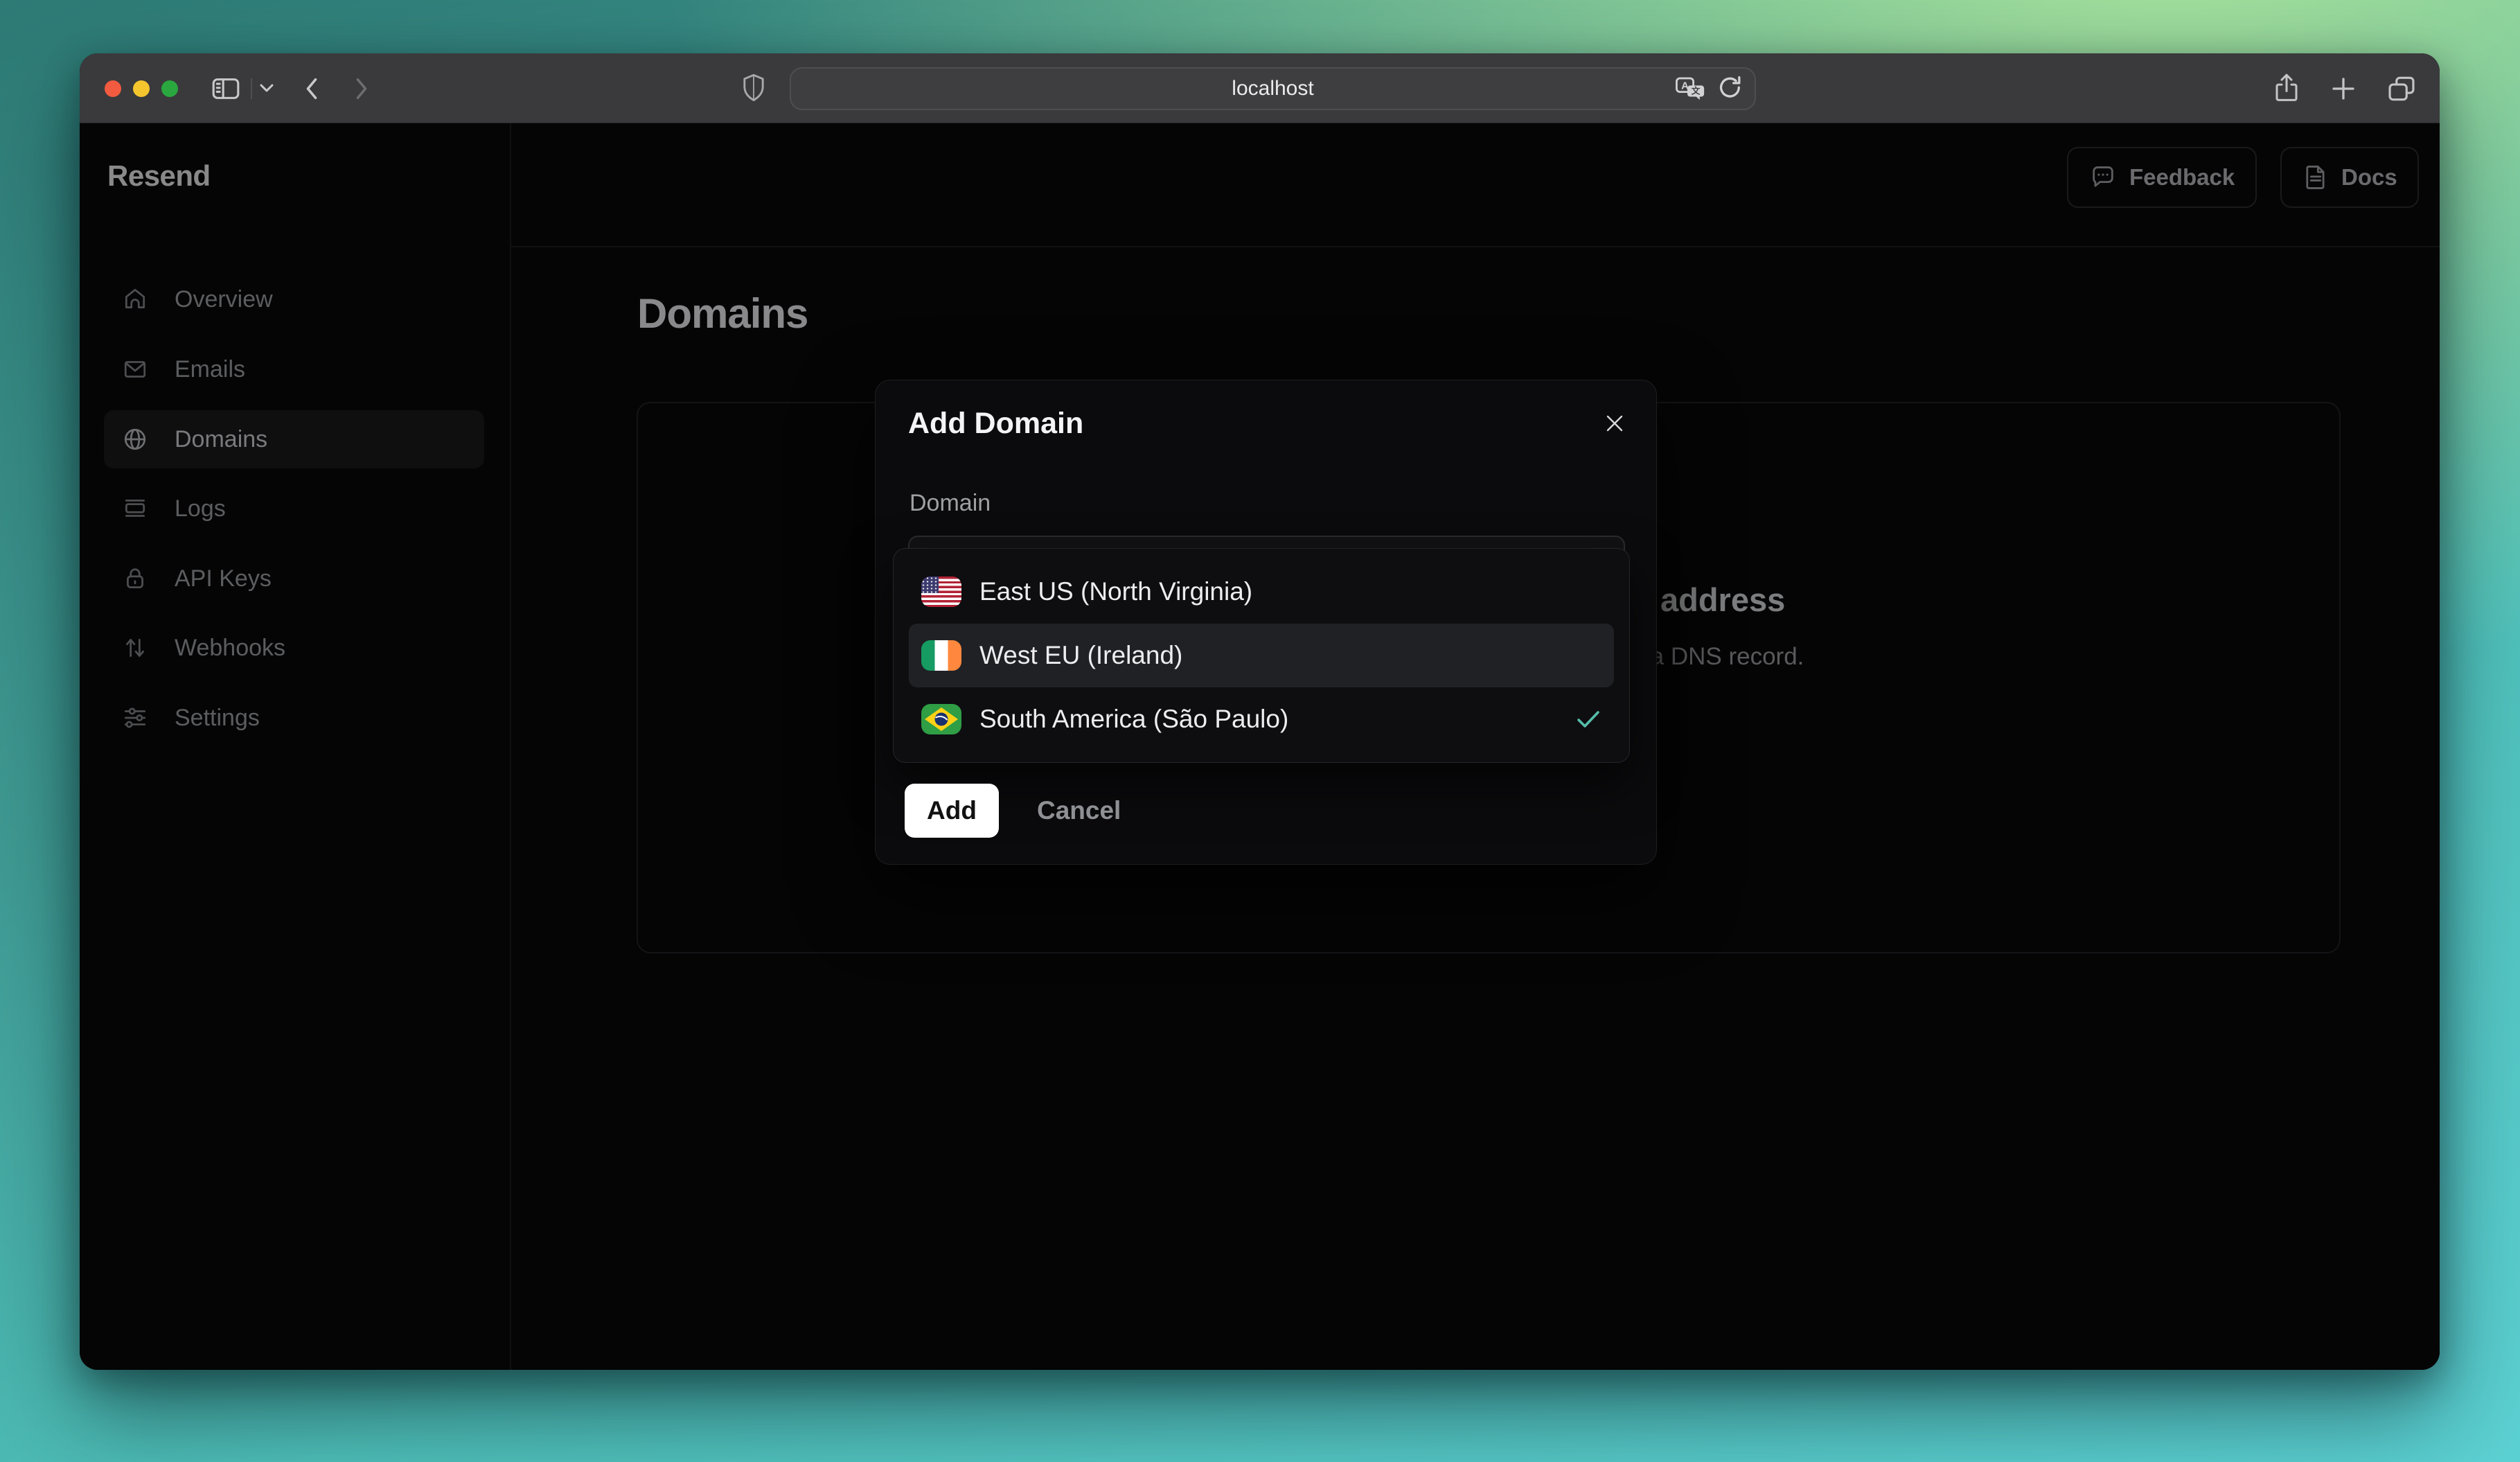  I want to click on cancel-button-label: Cancel, so click(1079, 810).